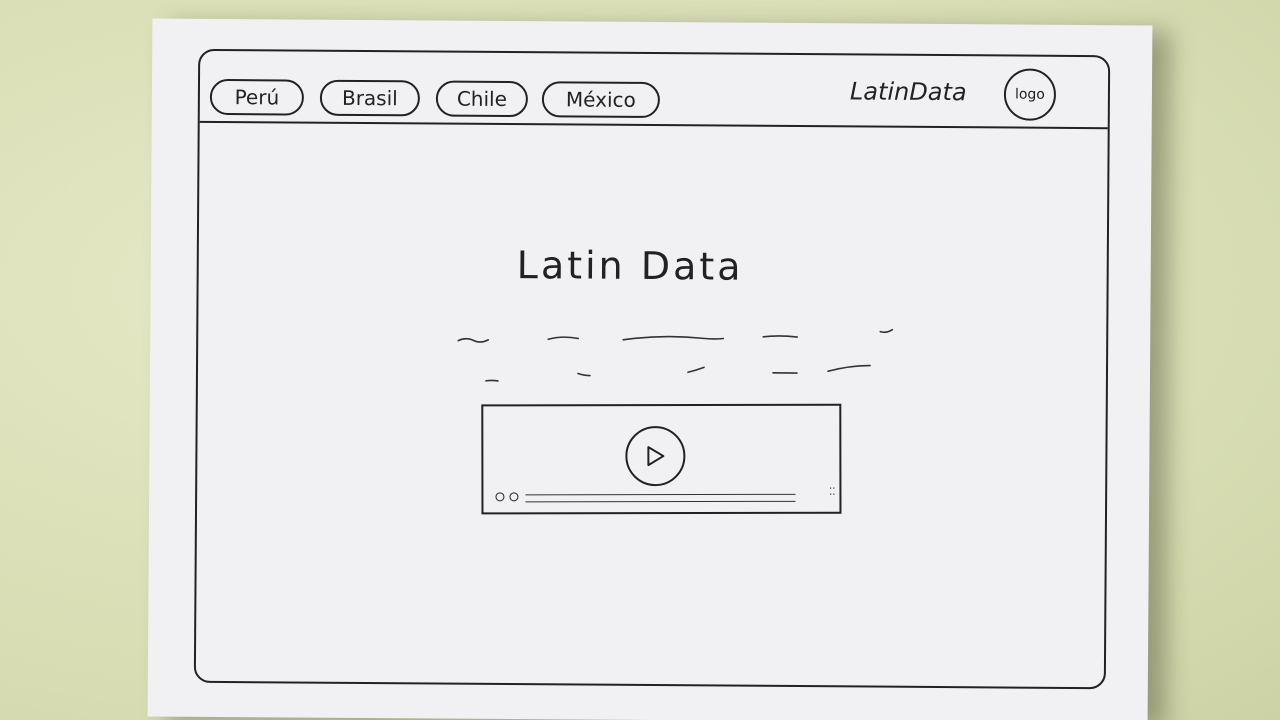 The width and height of the screenshot is (1280, 720). I want to click on placeholder-text, so click(675, 355).